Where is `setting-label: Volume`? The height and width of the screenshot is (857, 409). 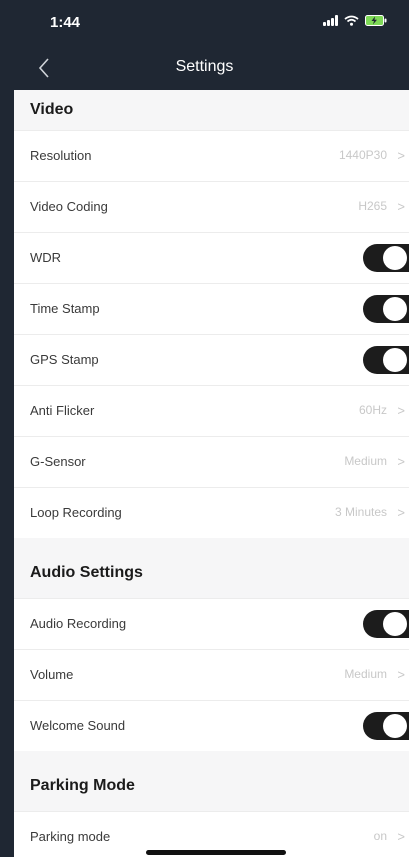 setting-label: Volume is located at coordinates (52, 674).